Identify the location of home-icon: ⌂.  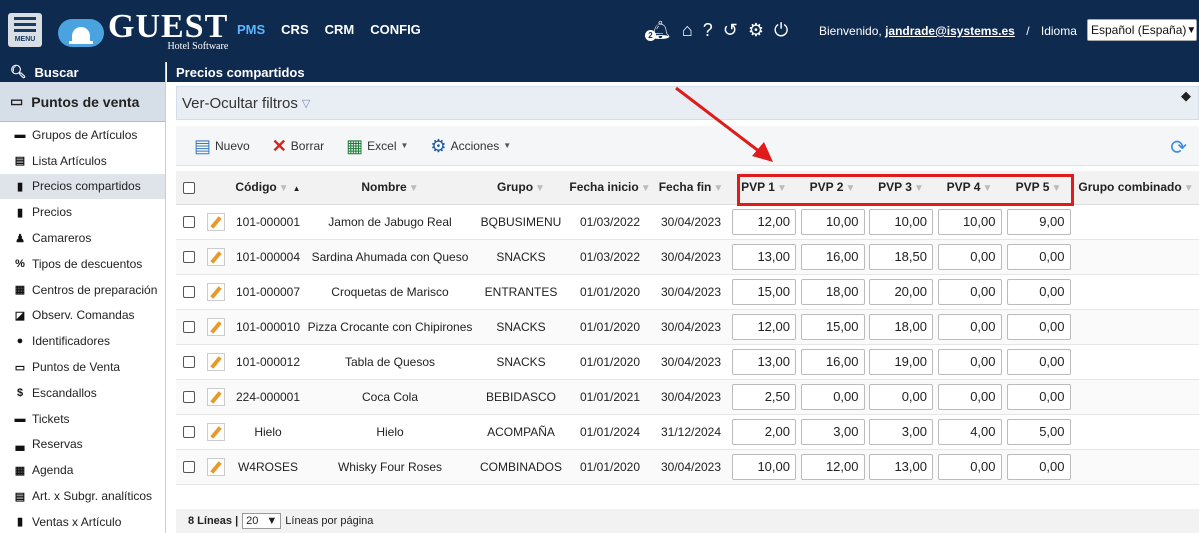
(687, 30).